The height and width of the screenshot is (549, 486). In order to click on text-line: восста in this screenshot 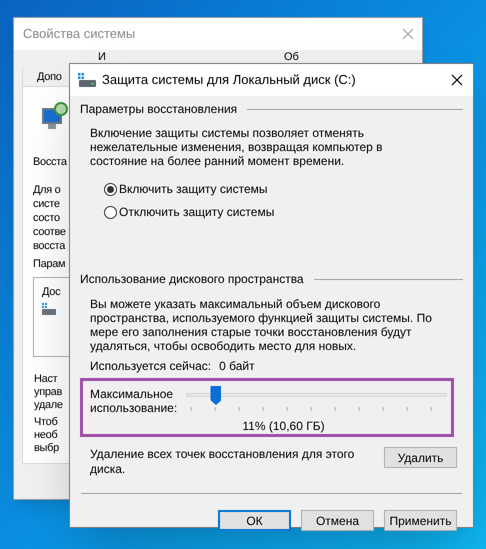, I will do `click(49, 246)`.